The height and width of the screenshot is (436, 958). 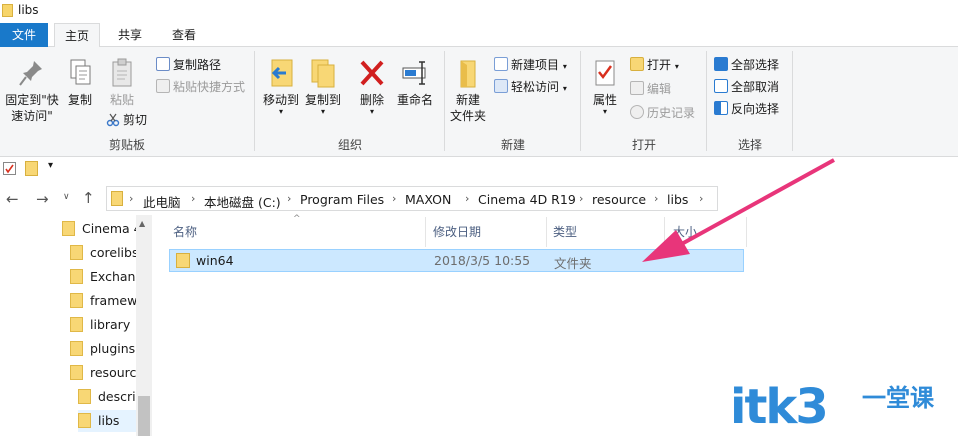 I want to click on copy-path-button: 复制路径, so click(x=188, y=65).